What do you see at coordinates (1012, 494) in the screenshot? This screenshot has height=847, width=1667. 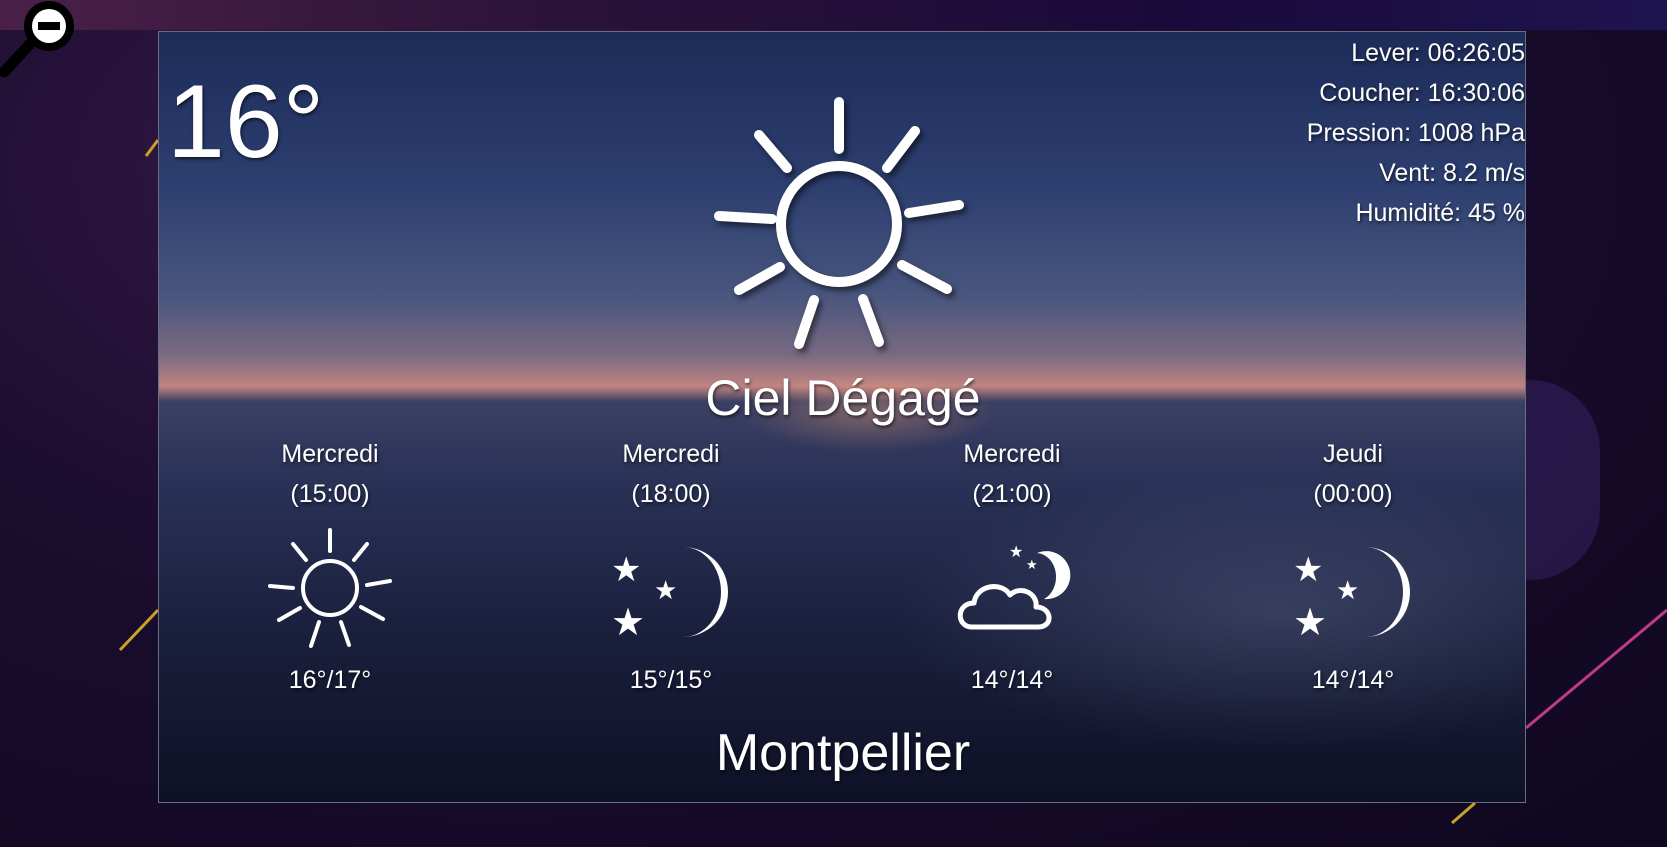 I see `forecast-time: (21:00)` at bounding box center [1012, 494].